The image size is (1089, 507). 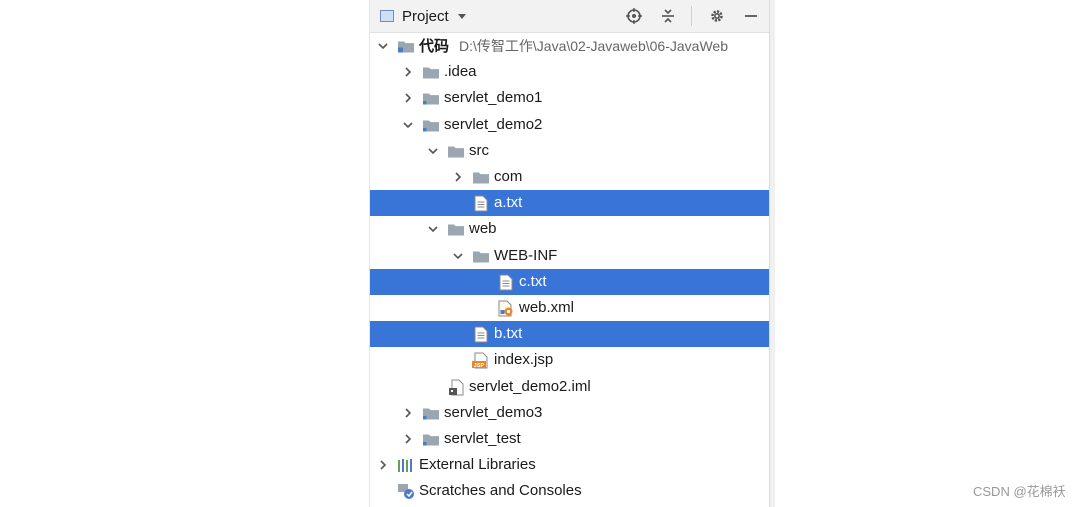 I want to click on editor-gutter, so click(x=772, y=253).